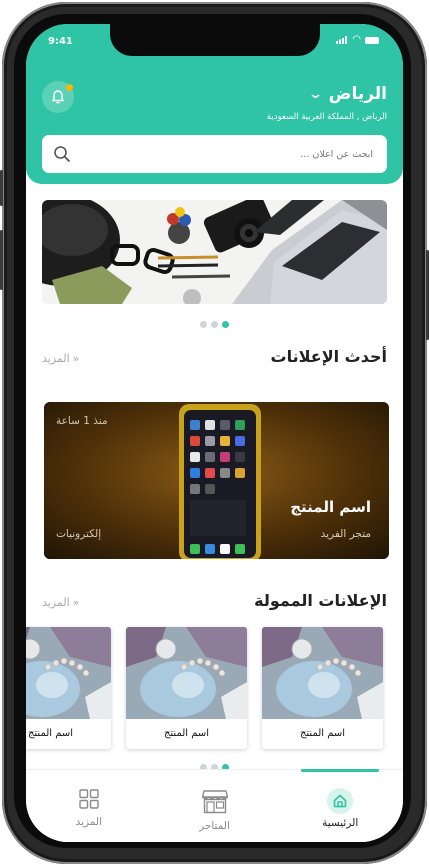 The width and height of the screenshot is (429, 866). I want to click on tab-stores: المتاجر, so click(215, 806).